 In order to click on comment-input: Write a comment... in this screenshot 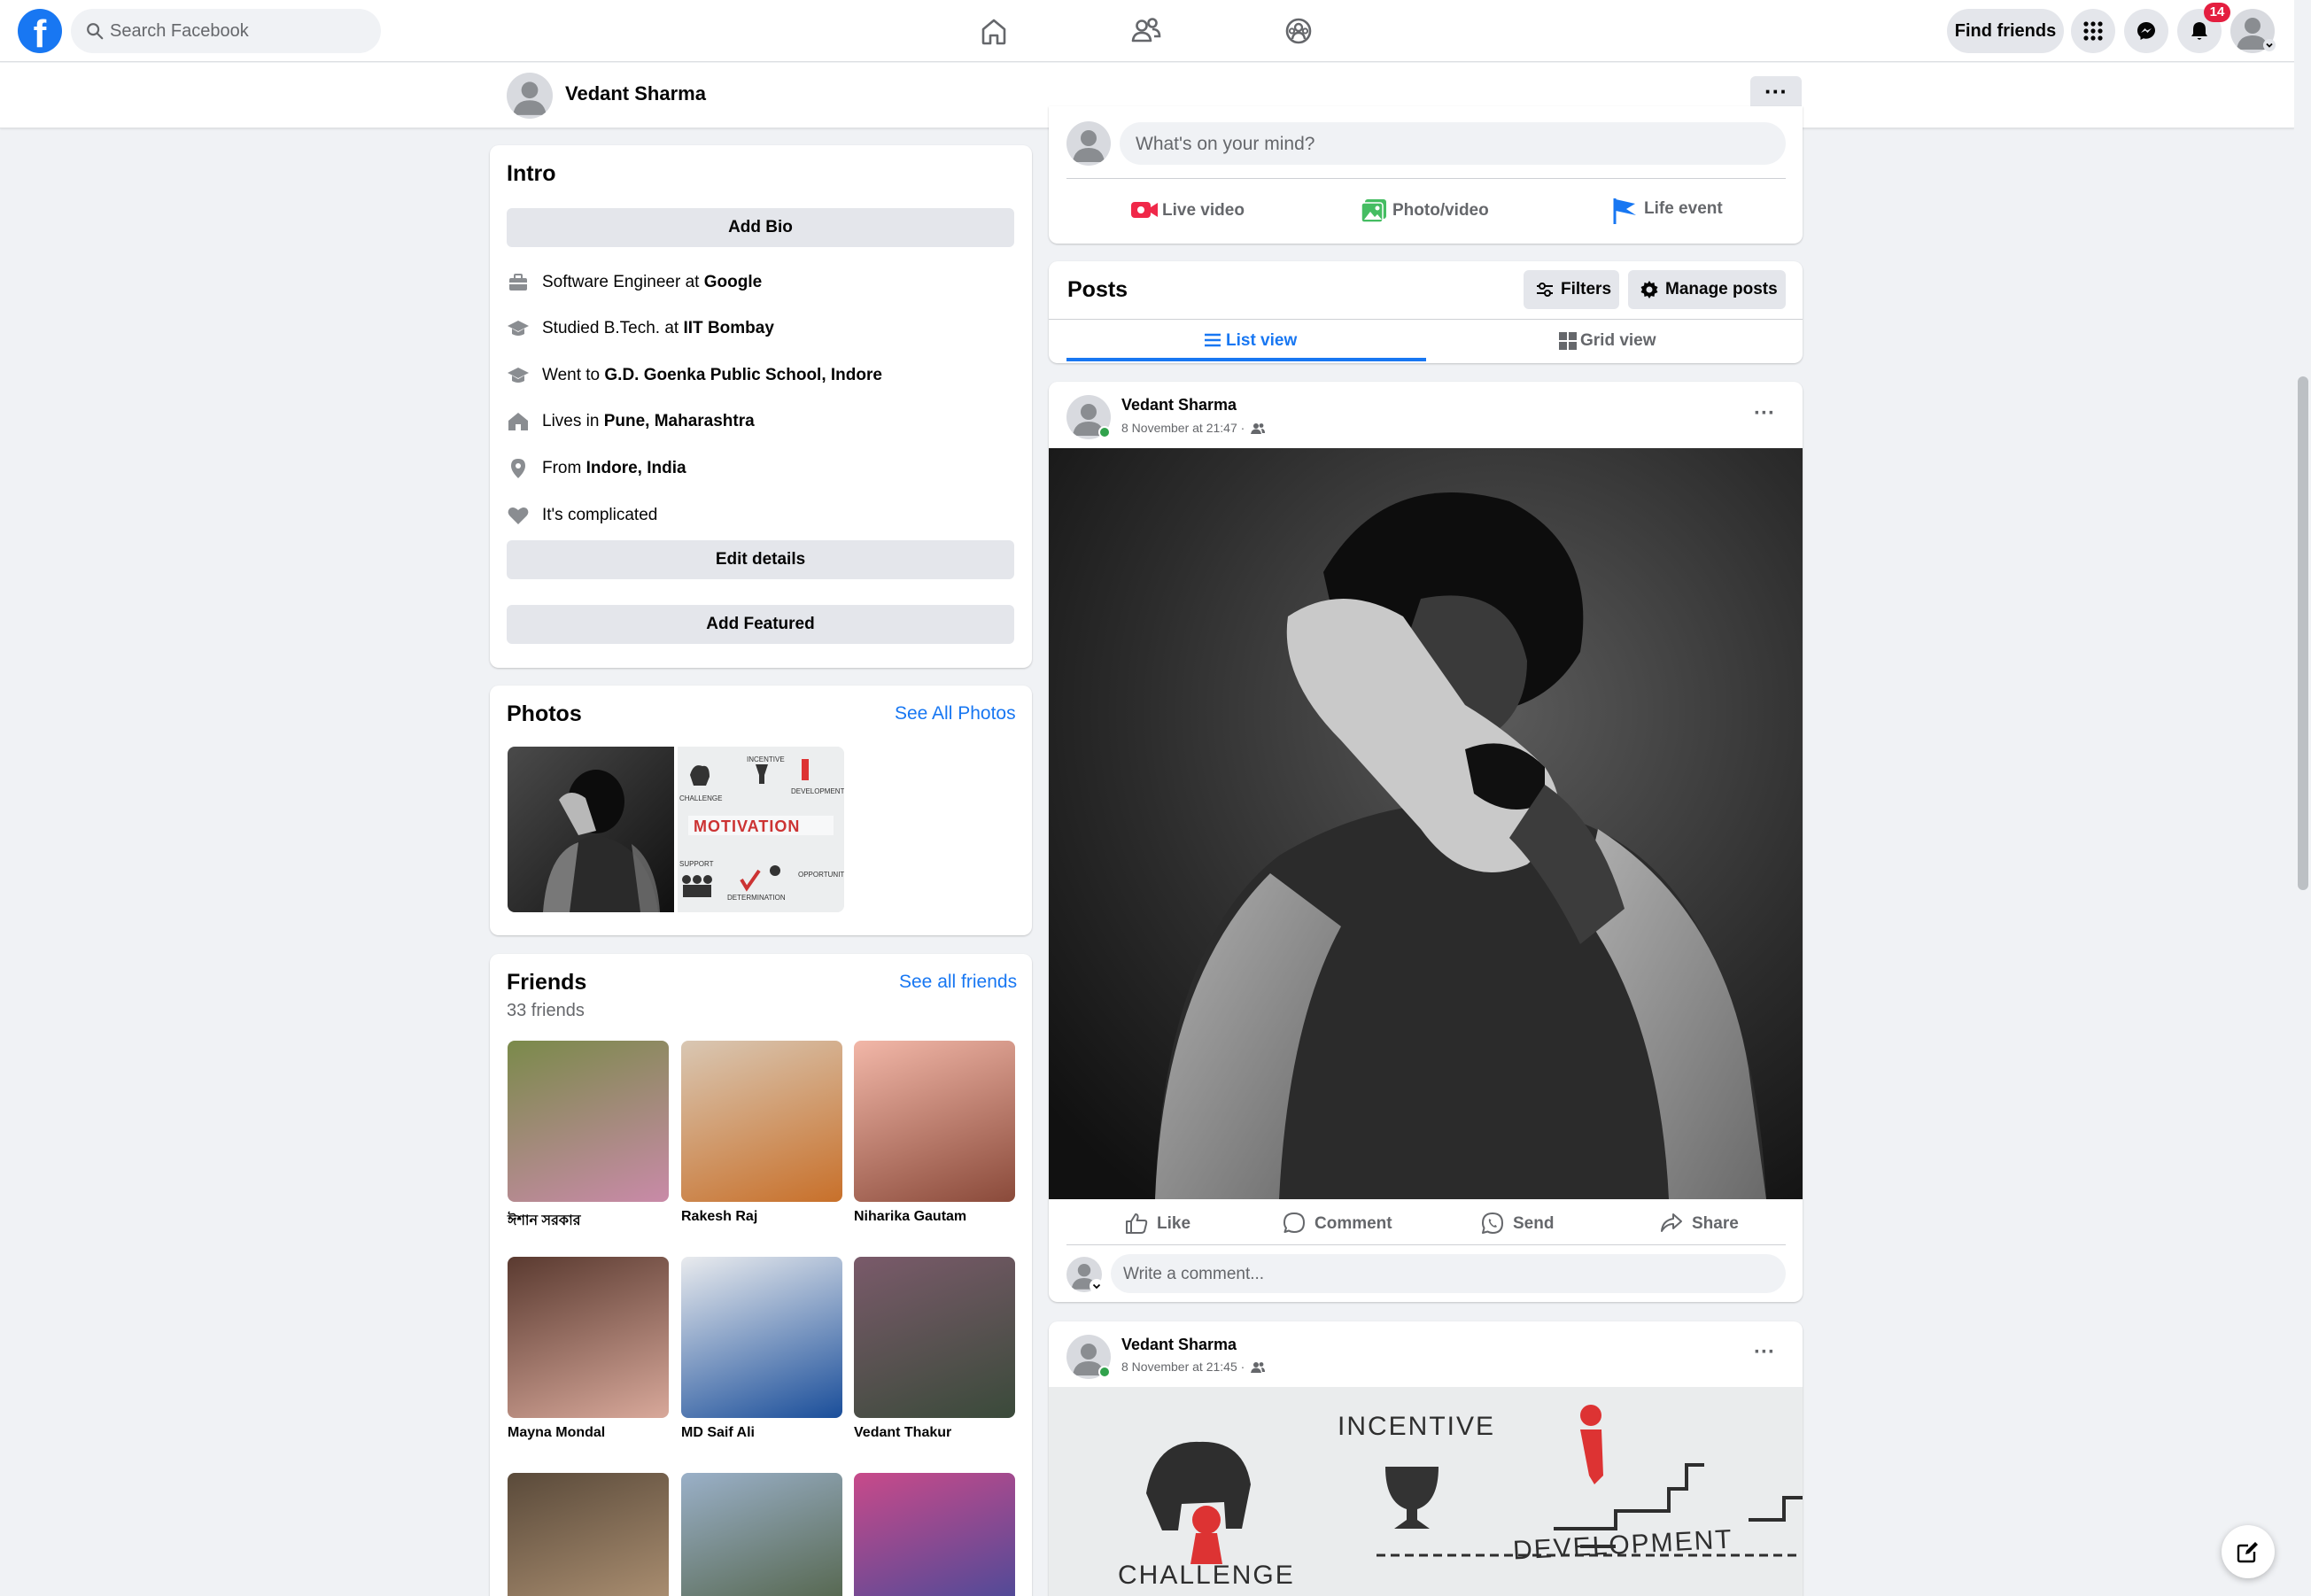, I will do `click(1448, 1273)`.